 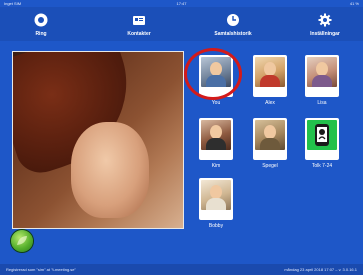 I want to click on exit-button, so click(x=22, y=241).